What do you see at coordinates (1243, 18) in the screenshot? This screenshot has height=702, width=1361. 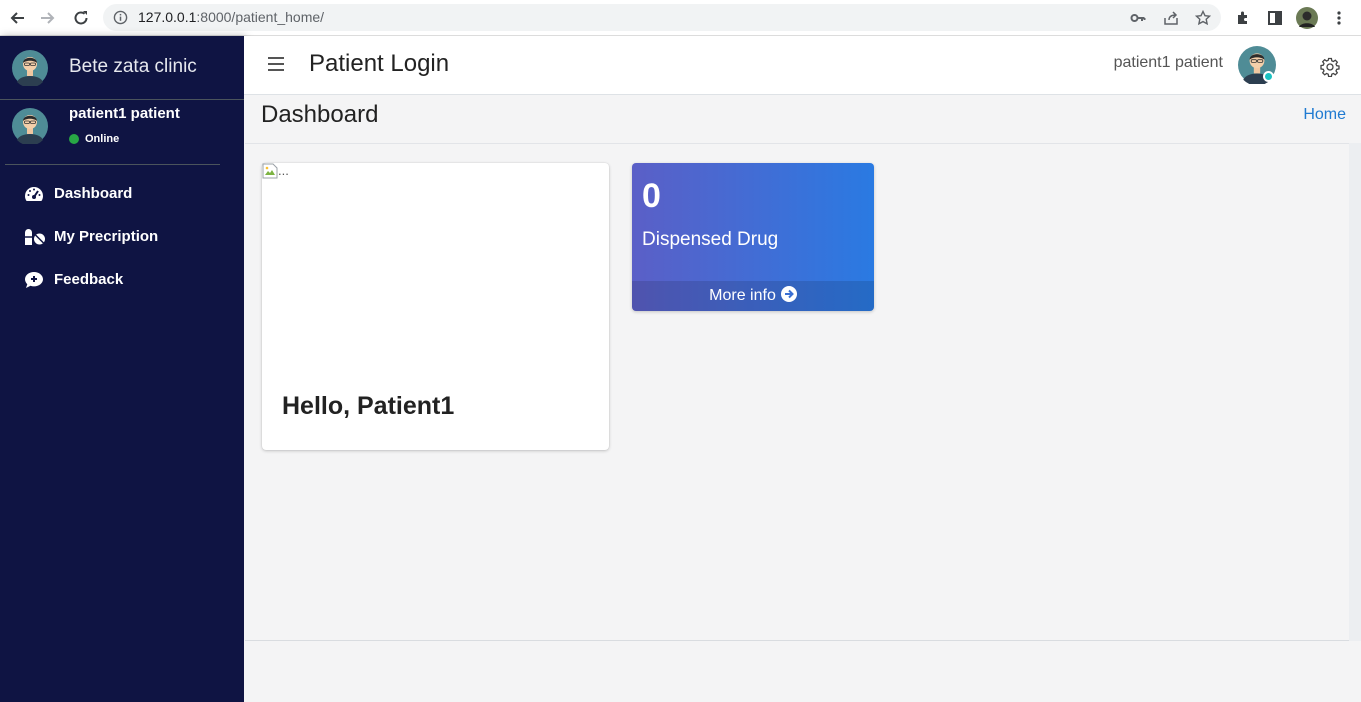 I see `extensions-icon` at bounding box center [1243, 18].